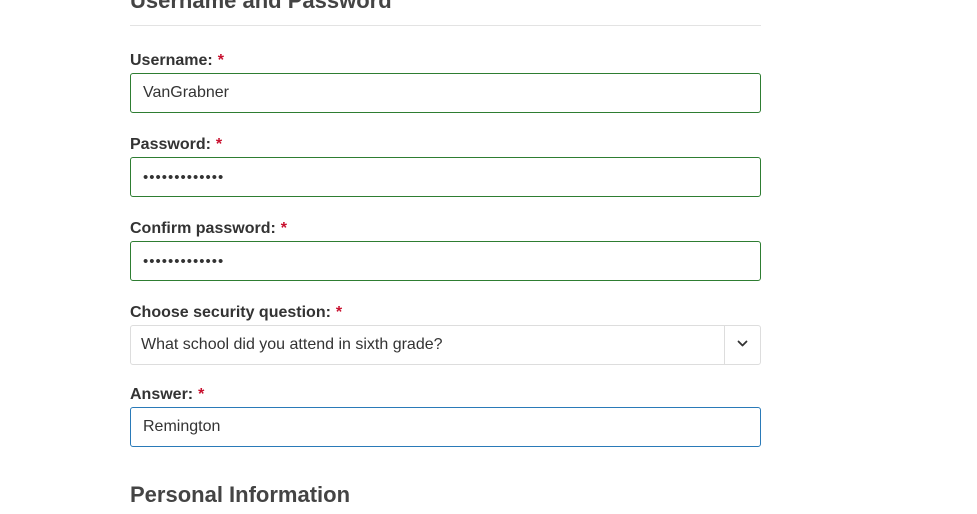 The height and width of the screenshot is (514, 977). I want to click on answer-input, so click(445, 427).